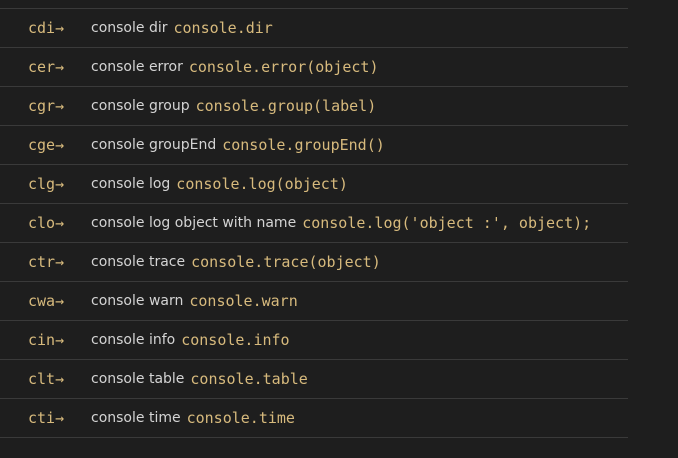  I want to click on snippet-description: console log, so click(131, 184).